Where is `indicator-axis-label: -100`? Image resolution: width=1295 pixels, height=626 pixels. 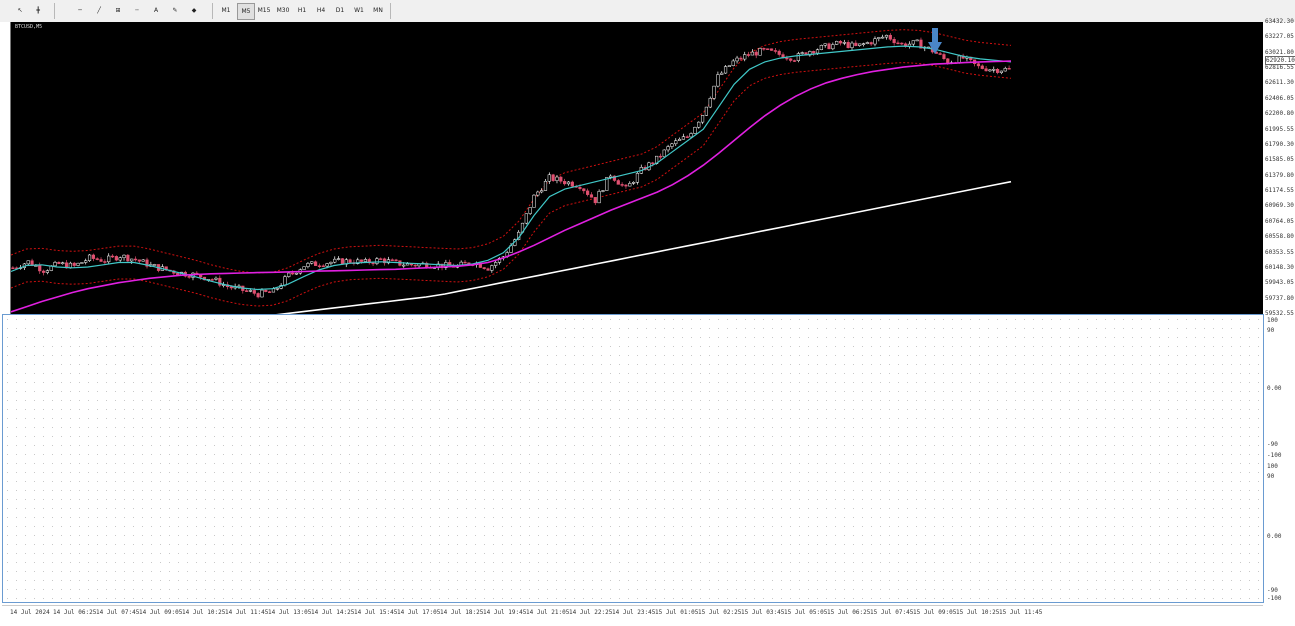 indicator-axis-label: -100 is located at coordinates (1274, 455).